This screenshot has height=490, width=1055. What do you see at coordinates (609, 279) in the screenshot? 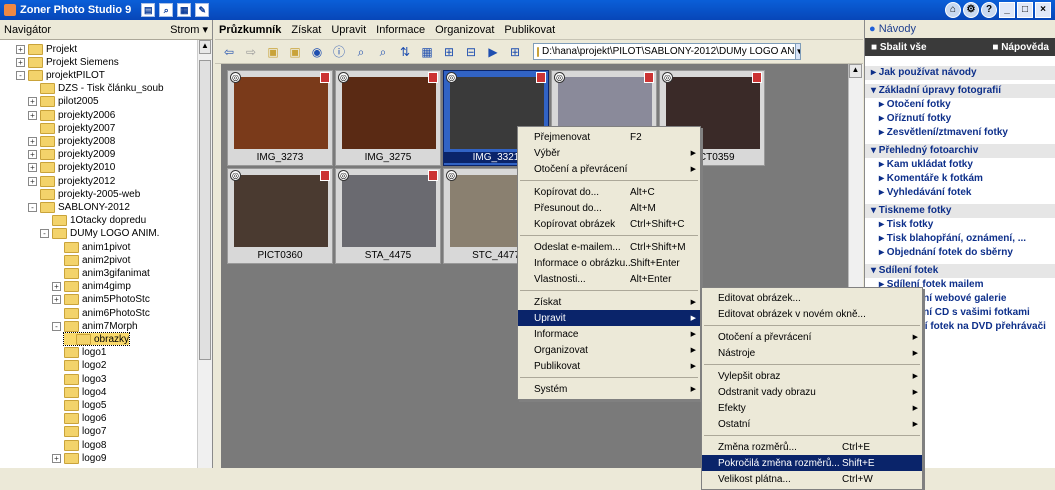
I see `menu-item: Vlastnosti... Alt+Enter` at bounding box center [609, 279].